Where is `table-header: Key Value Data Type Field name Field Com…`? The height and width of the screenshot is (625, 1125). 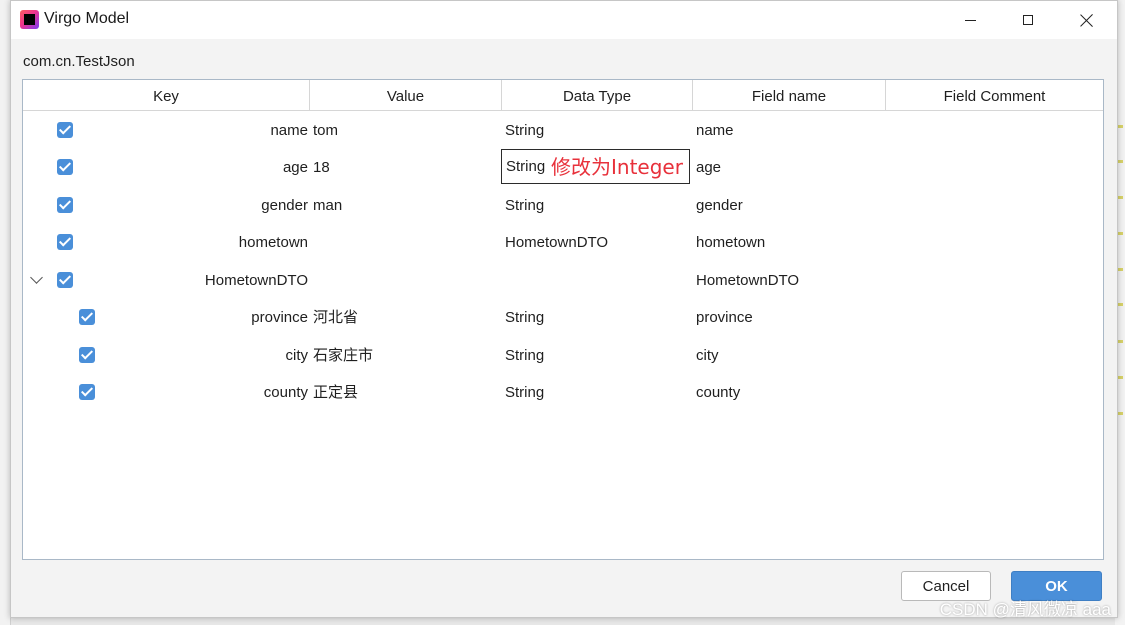
table-header: Key Value Data Type Field name Field Com… is located at coordinates (563, 95).